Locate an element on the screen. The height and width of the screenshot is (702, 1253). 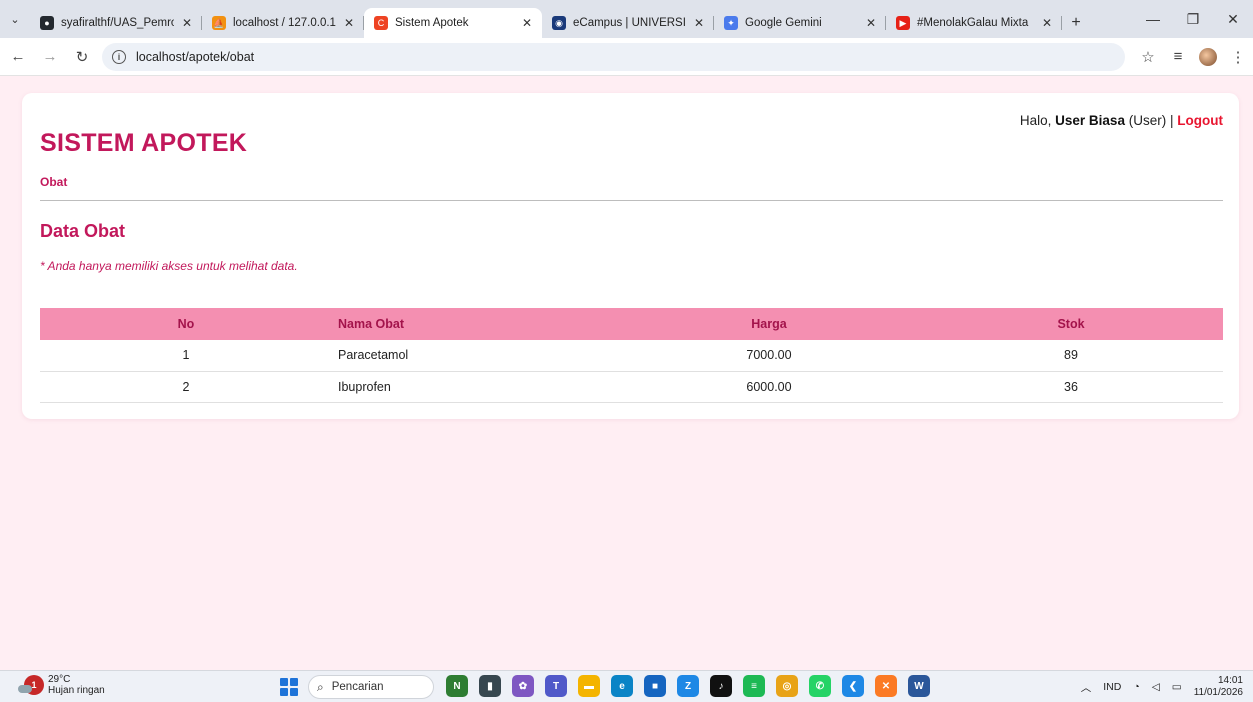
clock: 14:01 11/01/2026 is located at coordinates (1218, 687).